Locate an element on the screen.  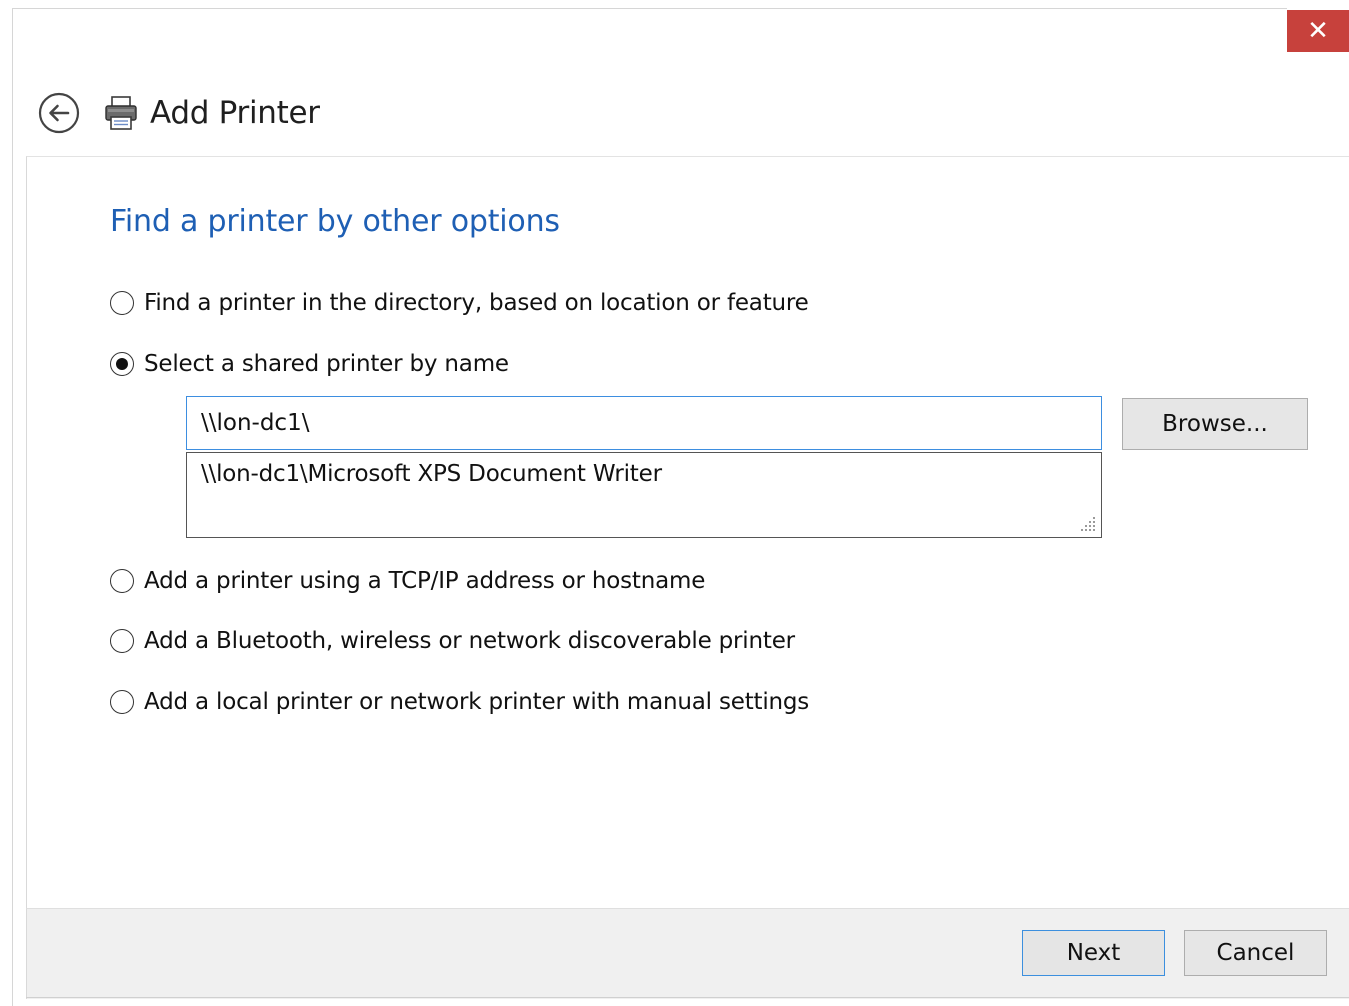
radio-directory is located at coordinates (122, 303).